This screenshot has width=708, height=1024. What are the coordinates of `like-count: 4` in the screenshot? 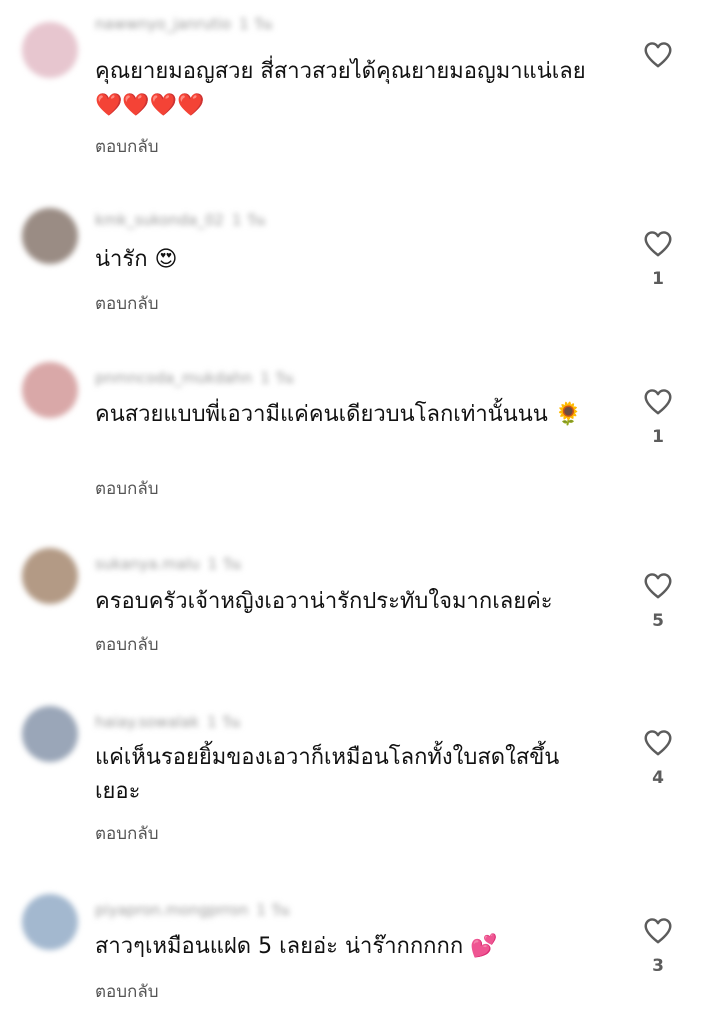 It's located at (658, 778).